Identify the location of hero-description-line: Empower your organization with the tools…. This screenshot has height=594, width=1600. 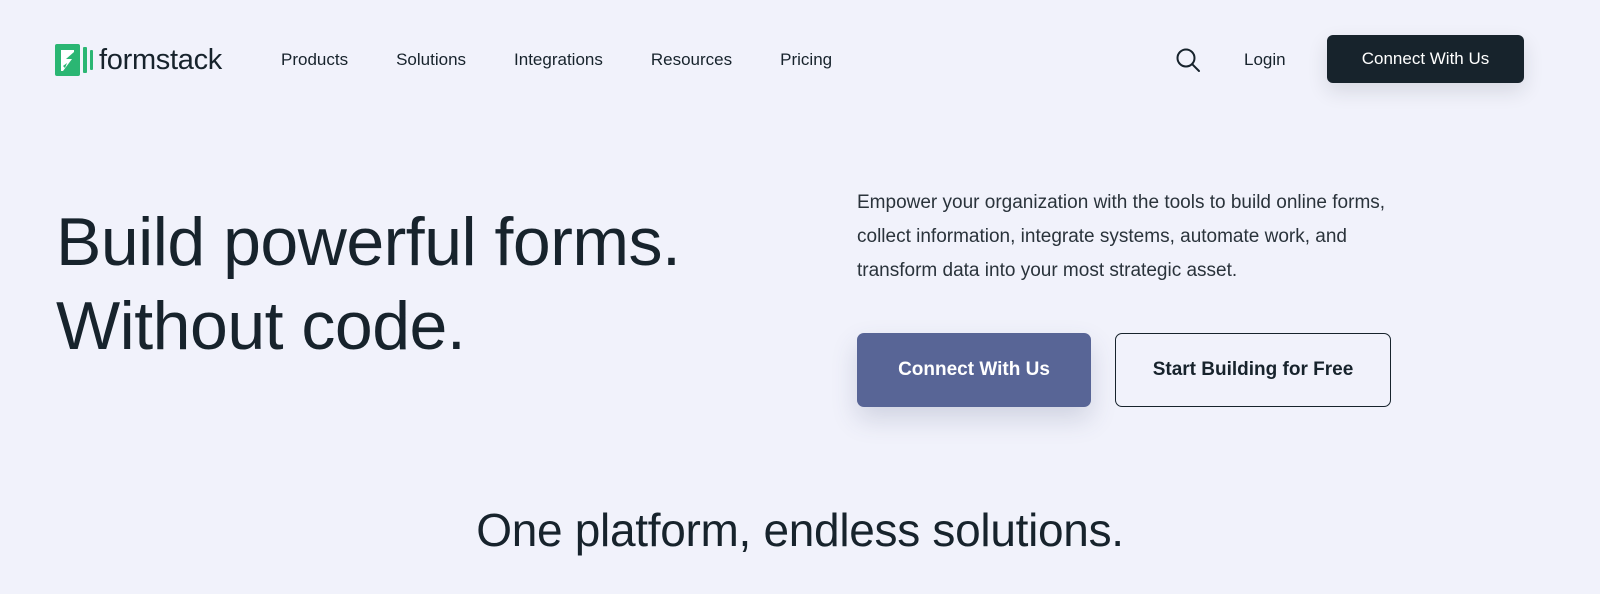
(1121, 202).